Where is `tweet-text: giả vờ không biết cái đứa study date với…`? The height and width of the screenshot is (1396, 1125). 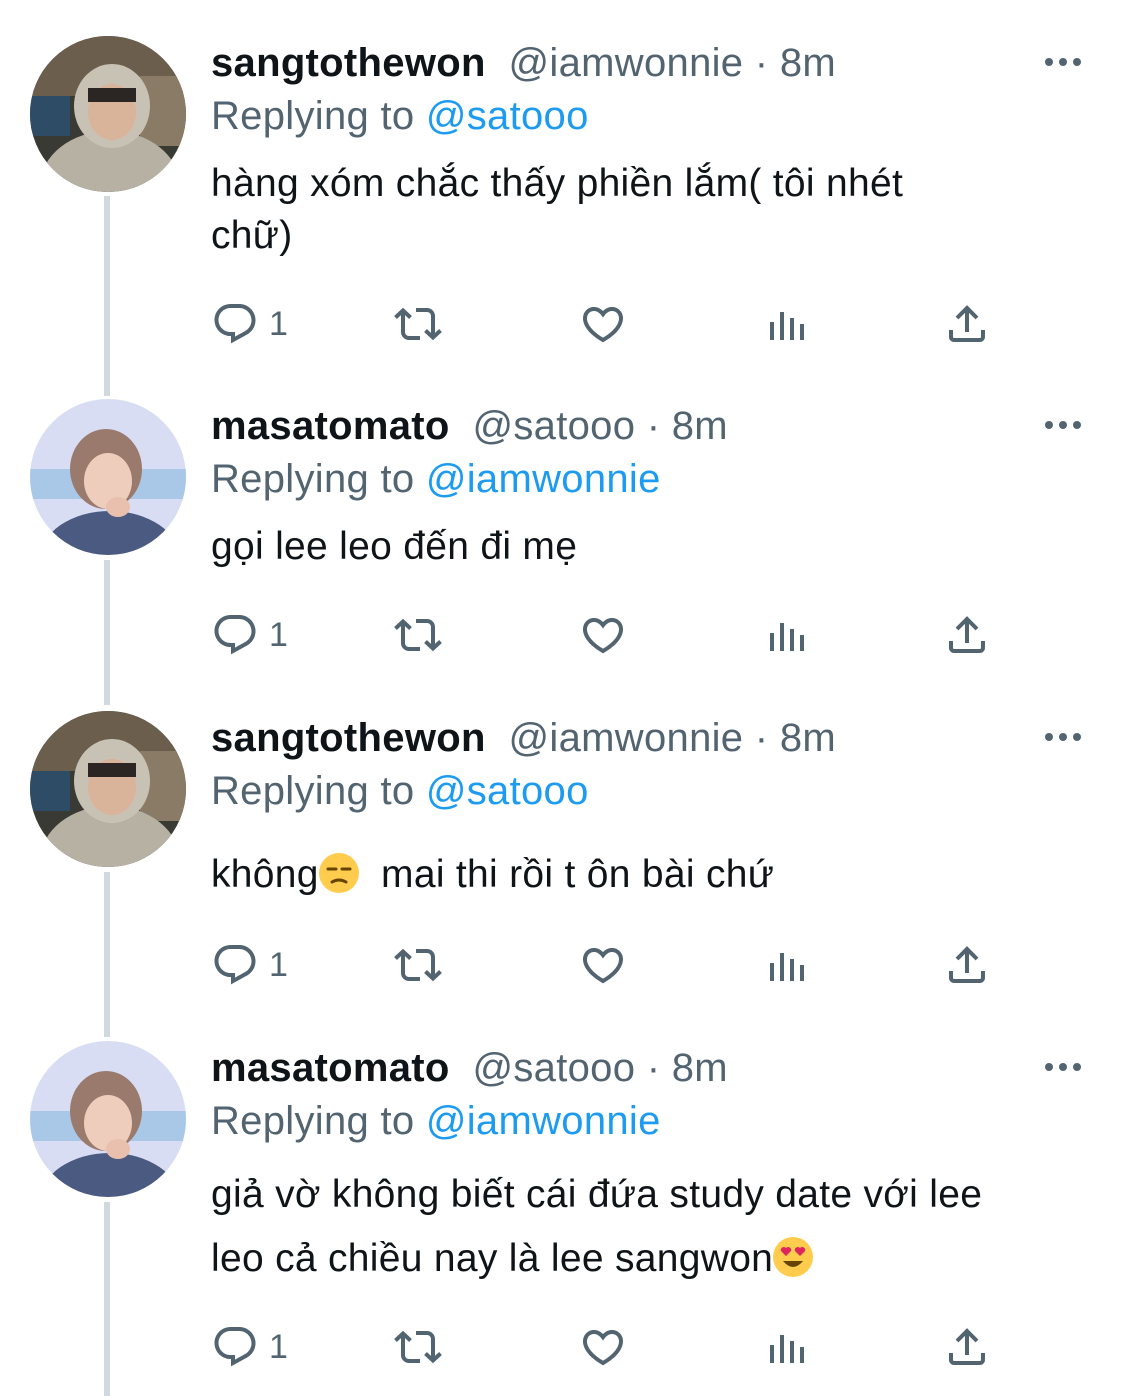 tweet-text: giả vờ không biết cái đứa study date với… is located at coordinates (651, 1227).